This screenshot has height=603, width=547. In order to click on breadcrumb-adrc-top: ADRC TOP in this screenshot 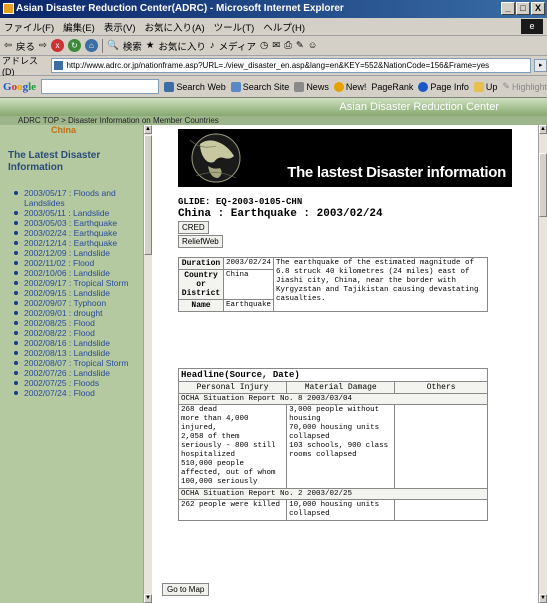, I will do `click(38, 120)`.